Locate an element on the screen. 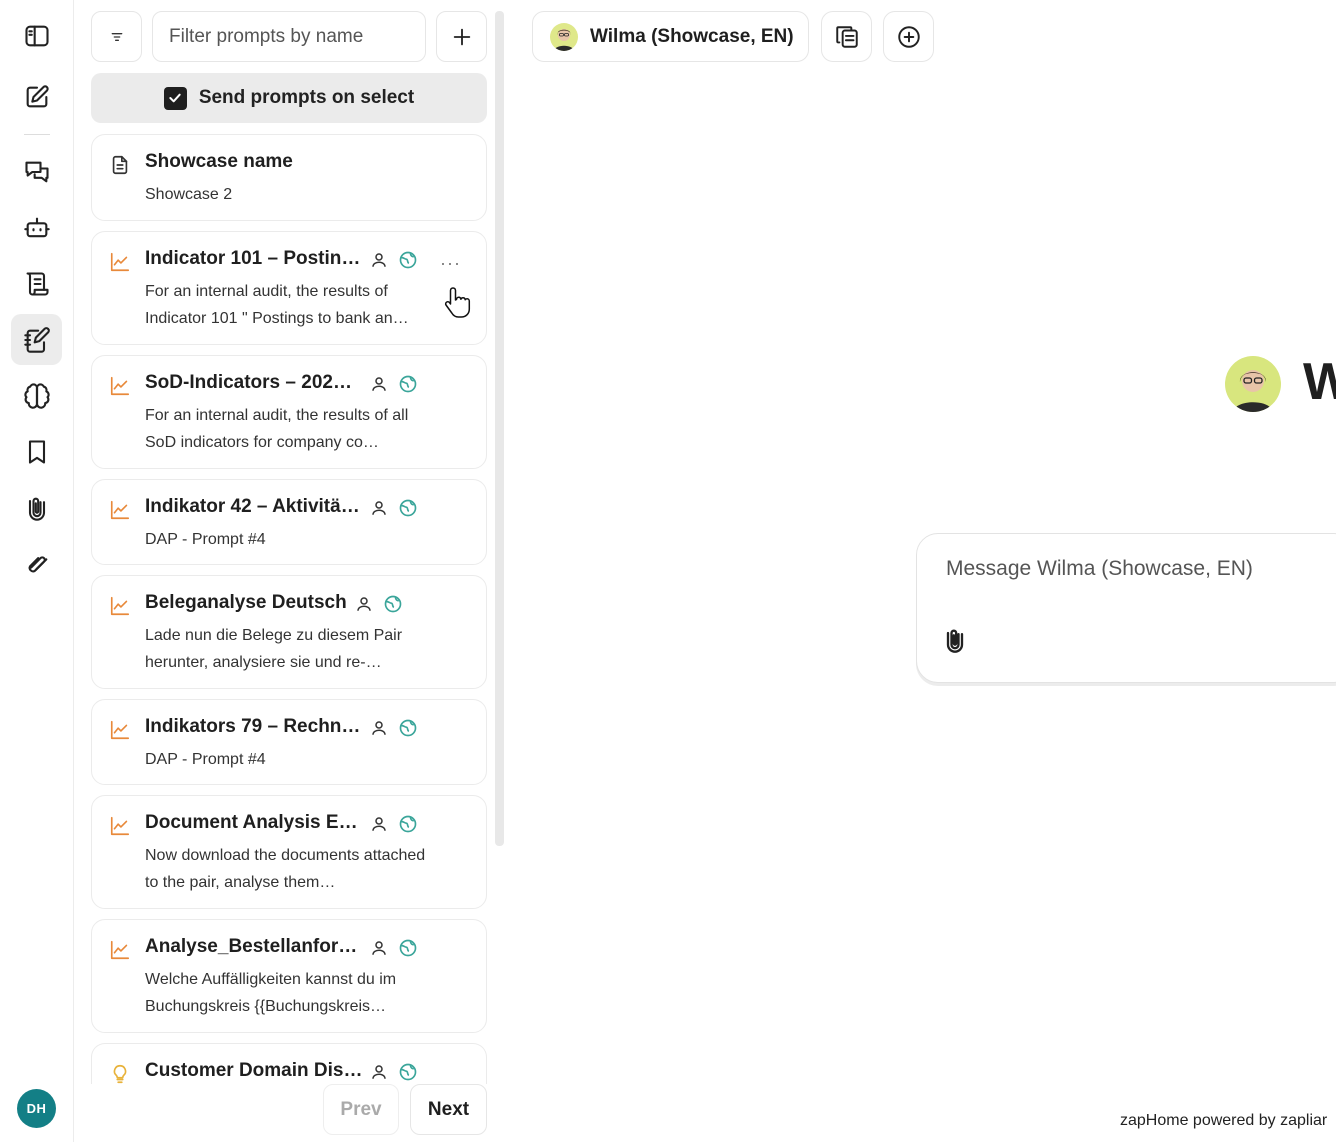  agent-hero-avatar is located at coordinates (1253, 384).